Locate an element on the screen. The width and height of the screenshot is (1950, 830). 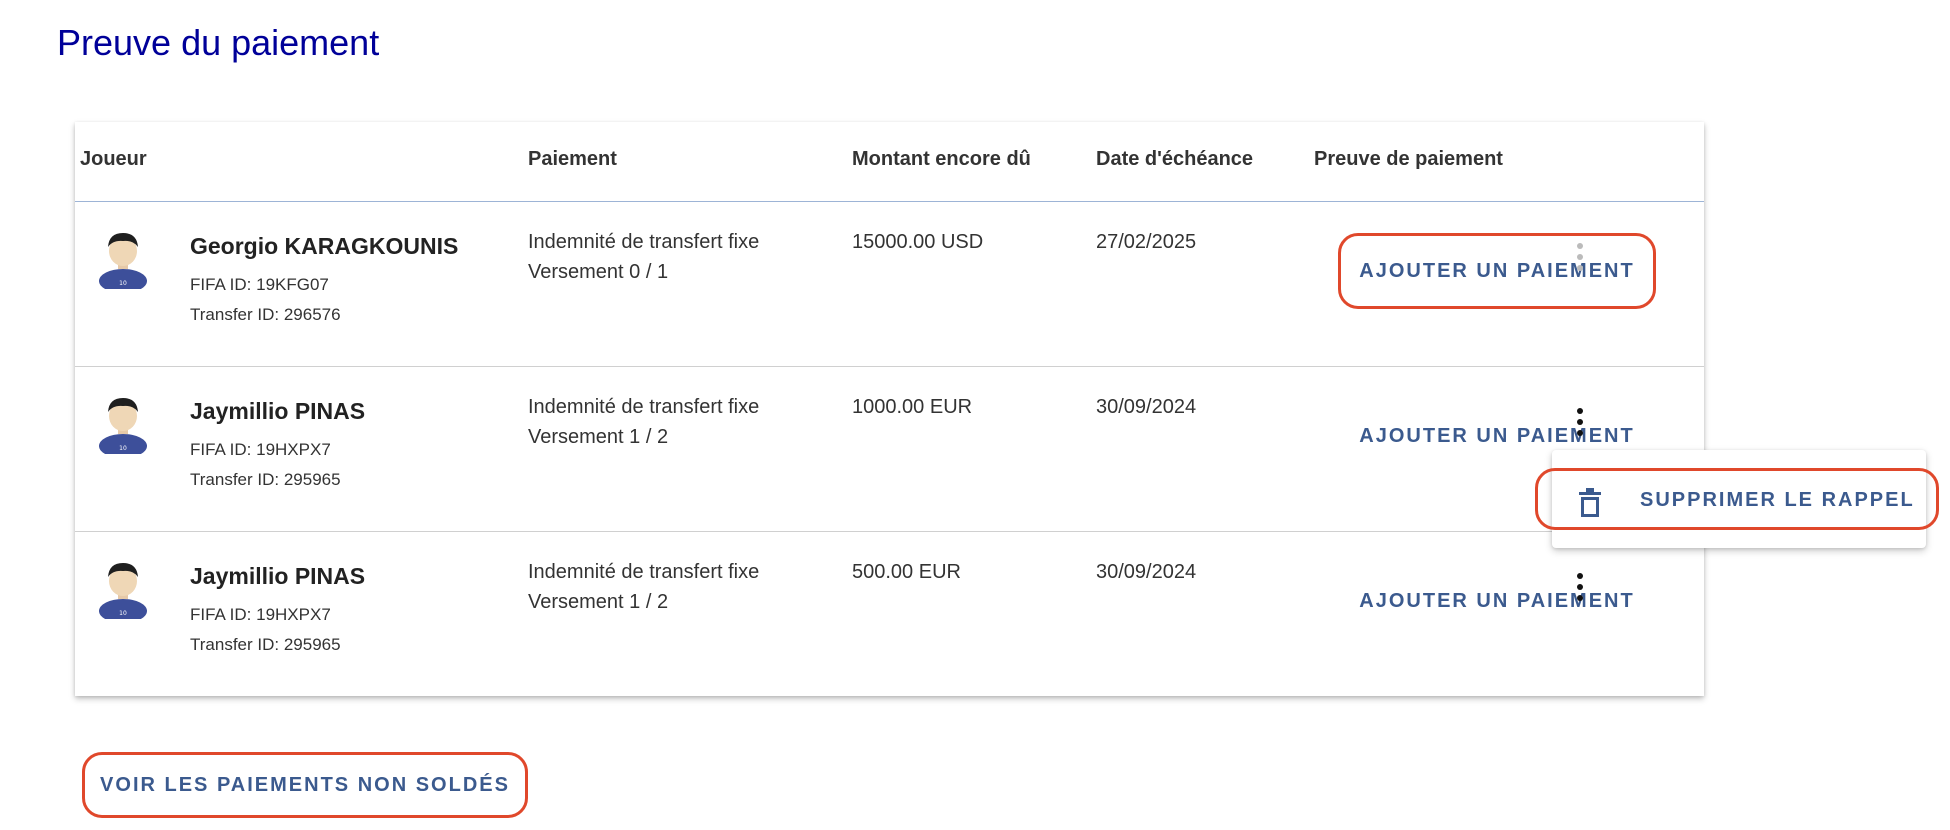
amount-due: 1000.00 EUR is located at coordinates (912, 407).